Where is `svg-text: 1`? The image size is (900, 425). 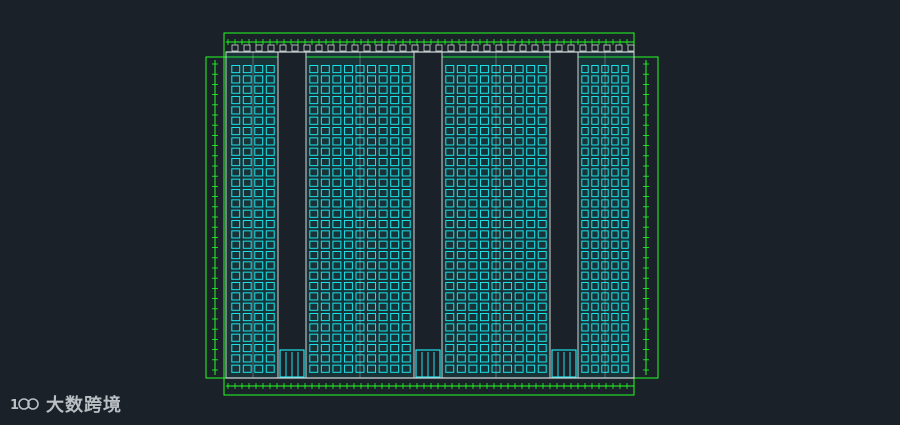 svg-text: 1 is located at coordinates (14, 405).